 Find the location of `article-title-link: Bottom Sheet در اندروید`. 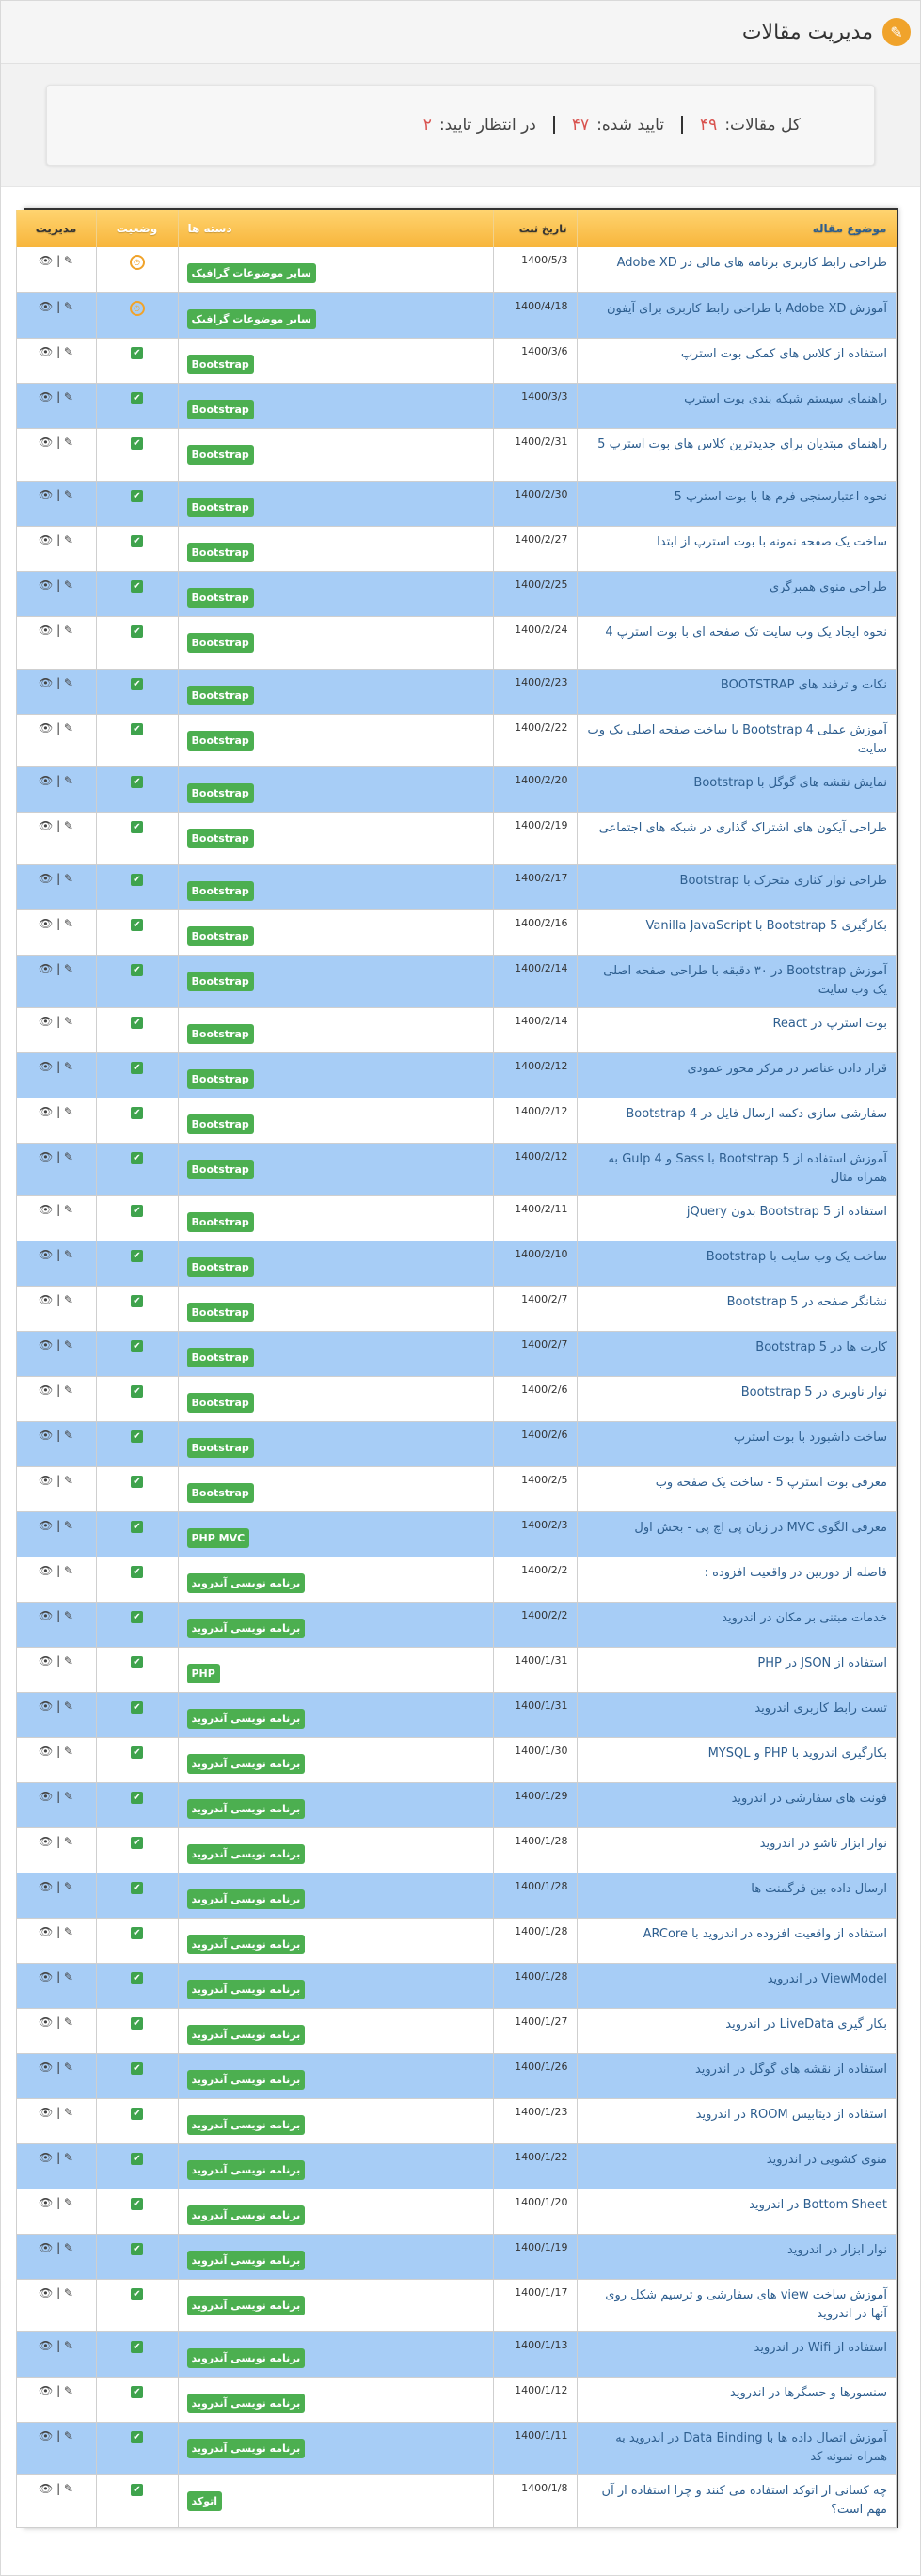

article-title-link: Bottom Sheet در اندروید is located at coordinates (736, 2212).